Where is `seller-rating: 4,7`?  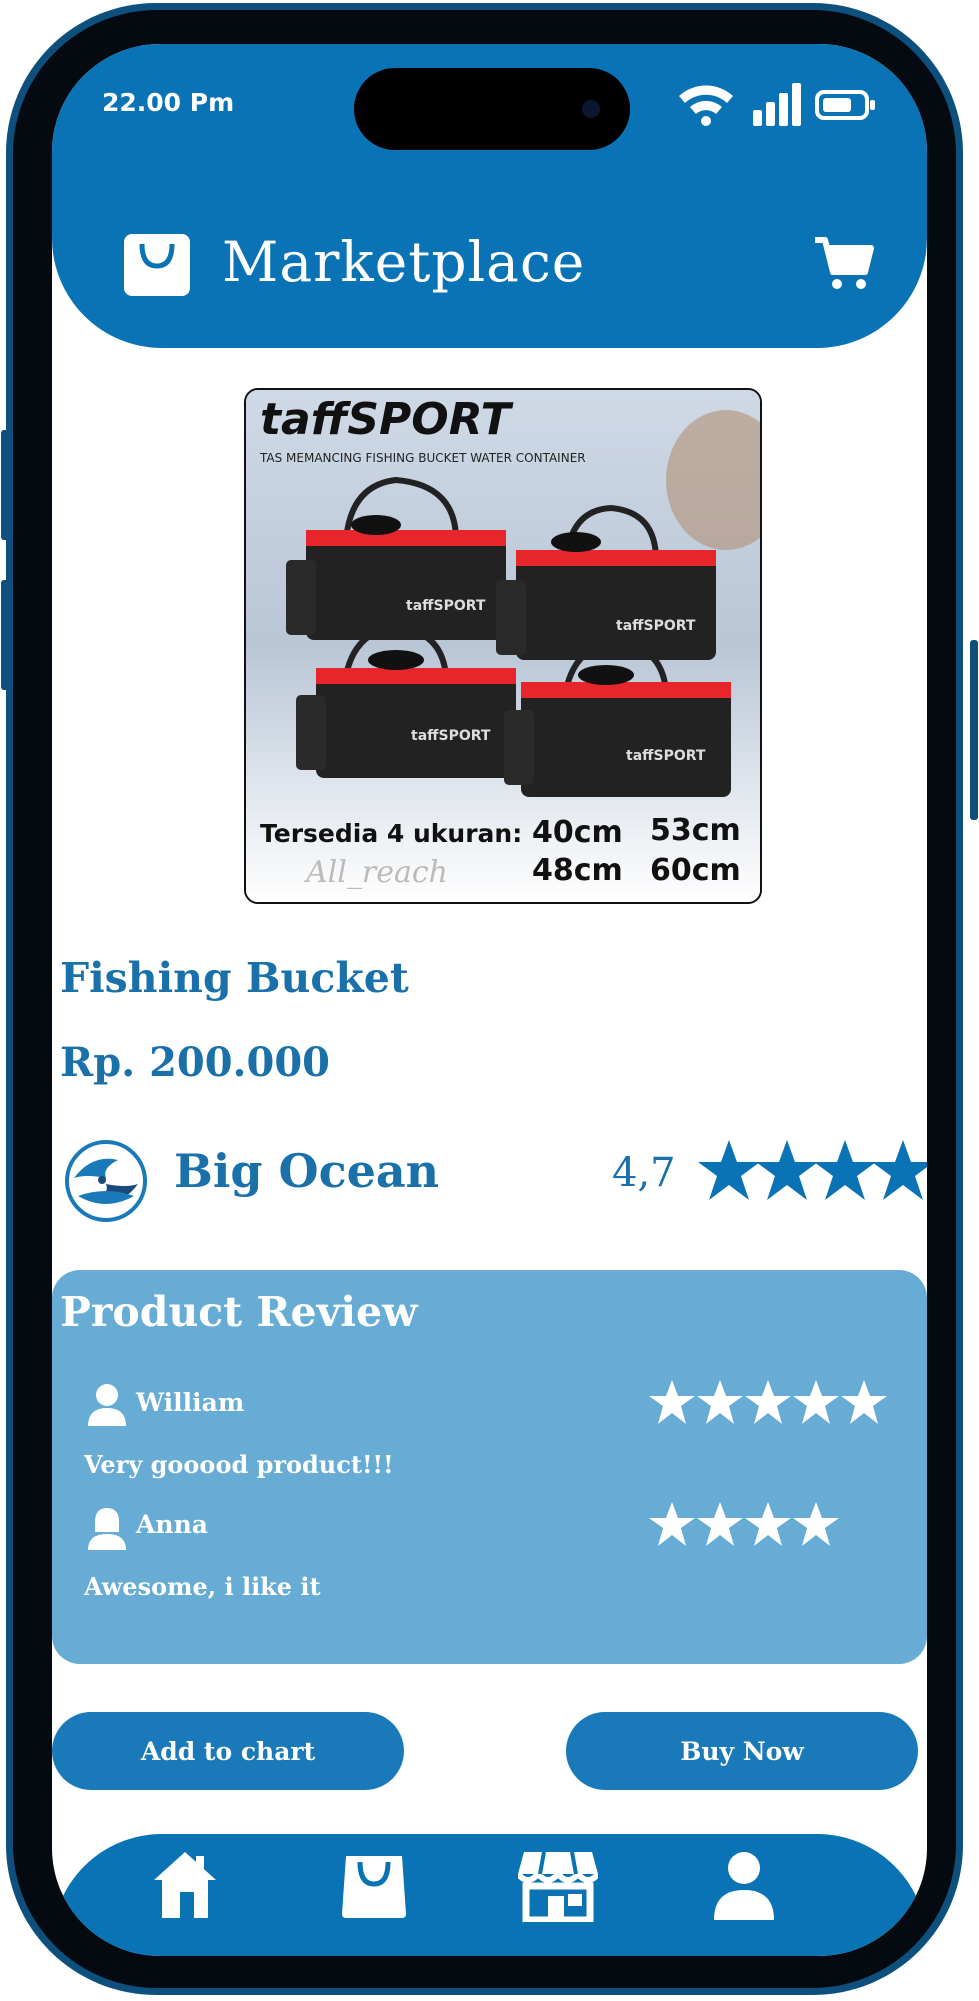
seller-rating: 4,7 is located at coordinates (644, 1173).